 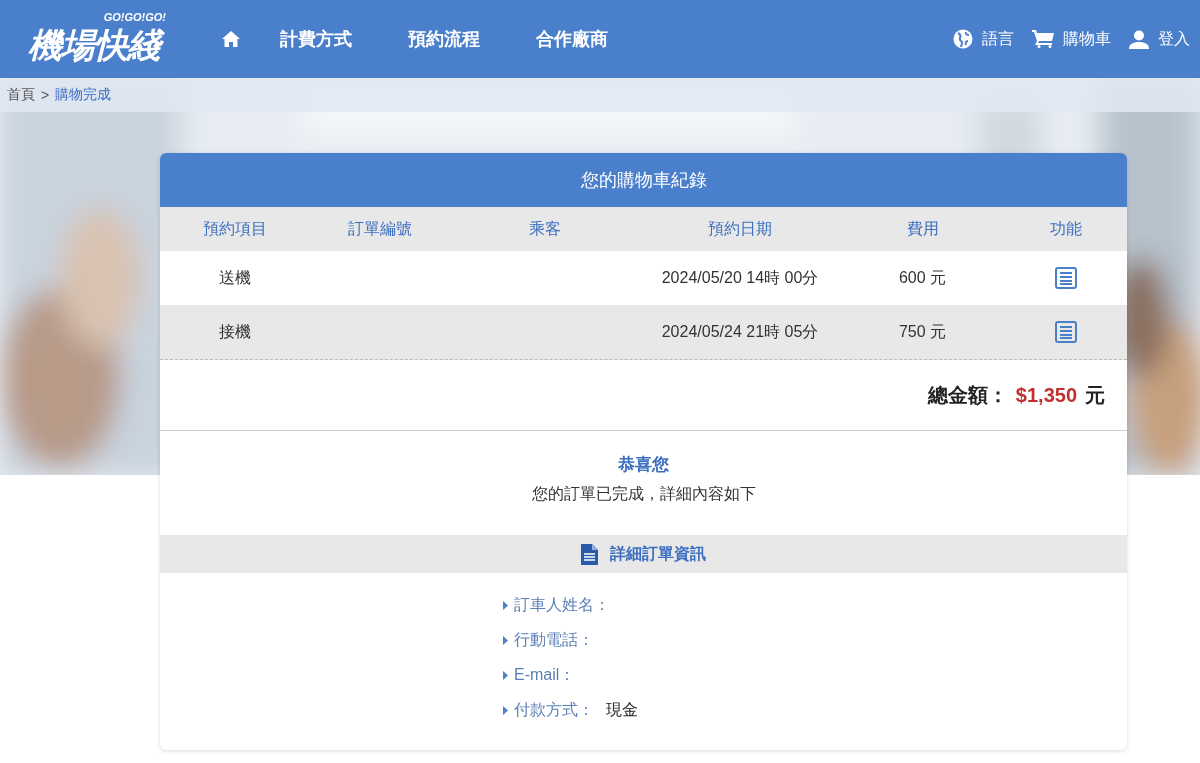 What do you see at coordinates (96, 45) in the screenshot?
I see `logo-text: 機場快綫` at bounding box center [96, 45].